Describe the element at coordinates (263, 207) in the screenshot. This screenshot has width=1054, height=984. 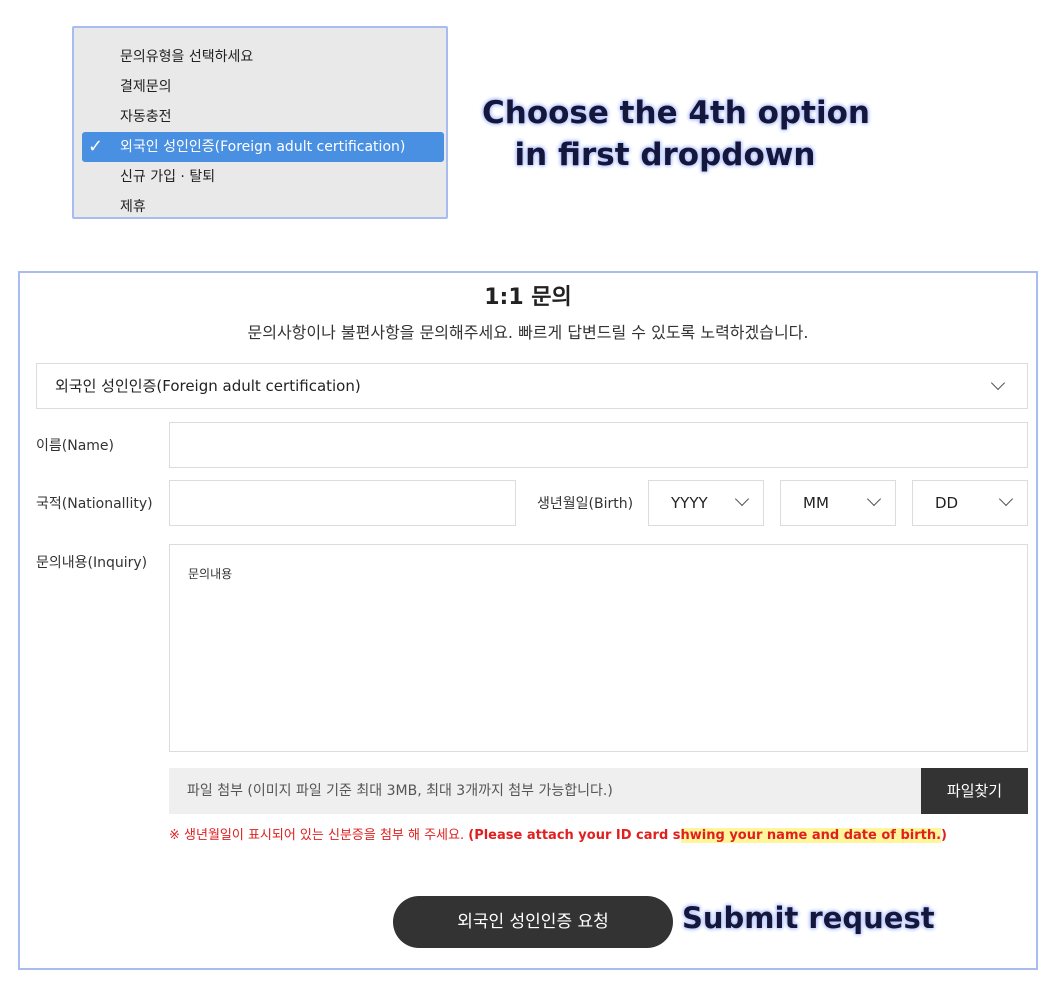
I see `dropdown-option-partnership: 제휴` at that location.